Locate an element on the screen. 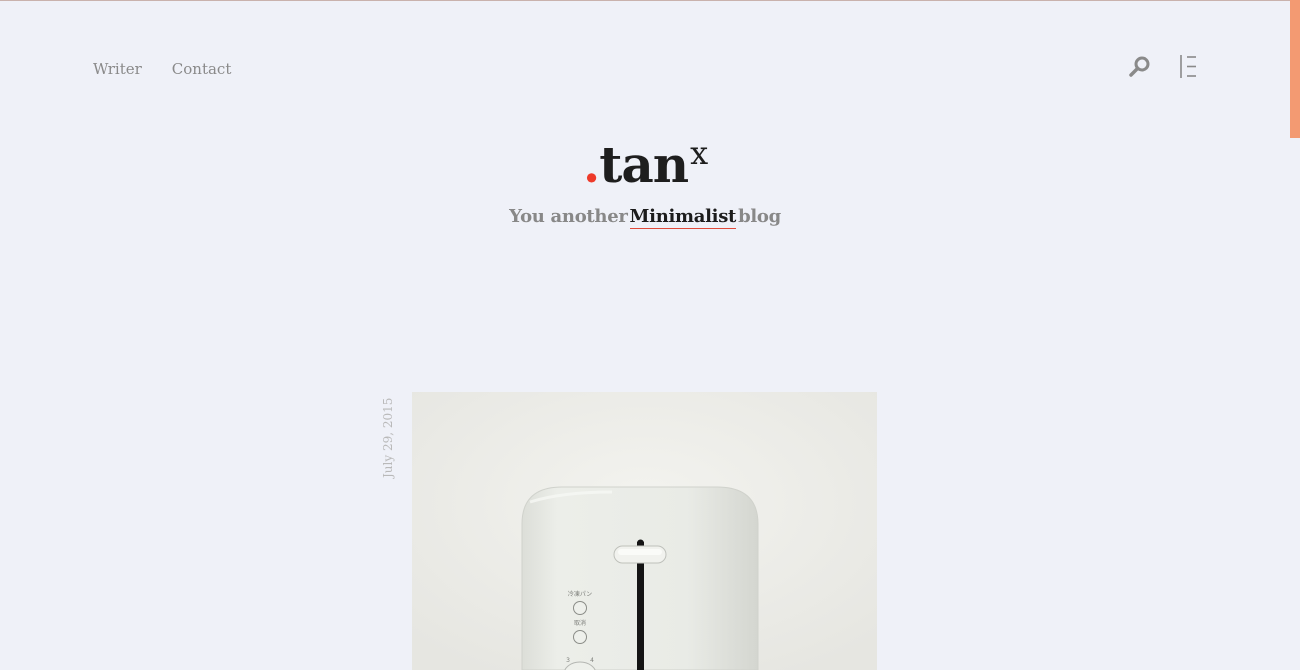 This screenshot has width=1300, height=670. tagline-before: You another is located at coordinates (568, 216).